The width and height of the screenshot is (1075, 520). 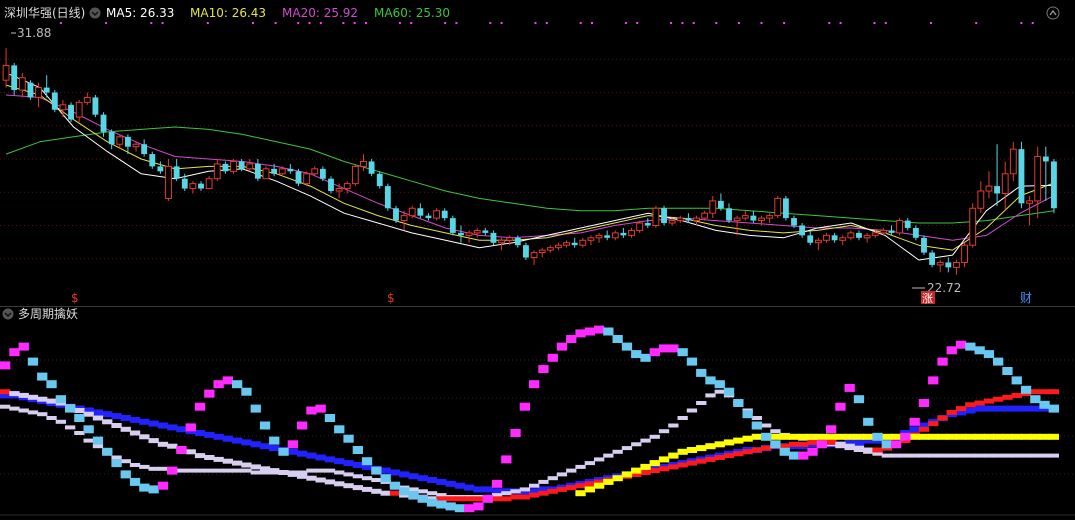 What do you see at coordinates (546, 23) in the screenshot?
I see `signal-dot-markers` at bounding box center [546, 23].